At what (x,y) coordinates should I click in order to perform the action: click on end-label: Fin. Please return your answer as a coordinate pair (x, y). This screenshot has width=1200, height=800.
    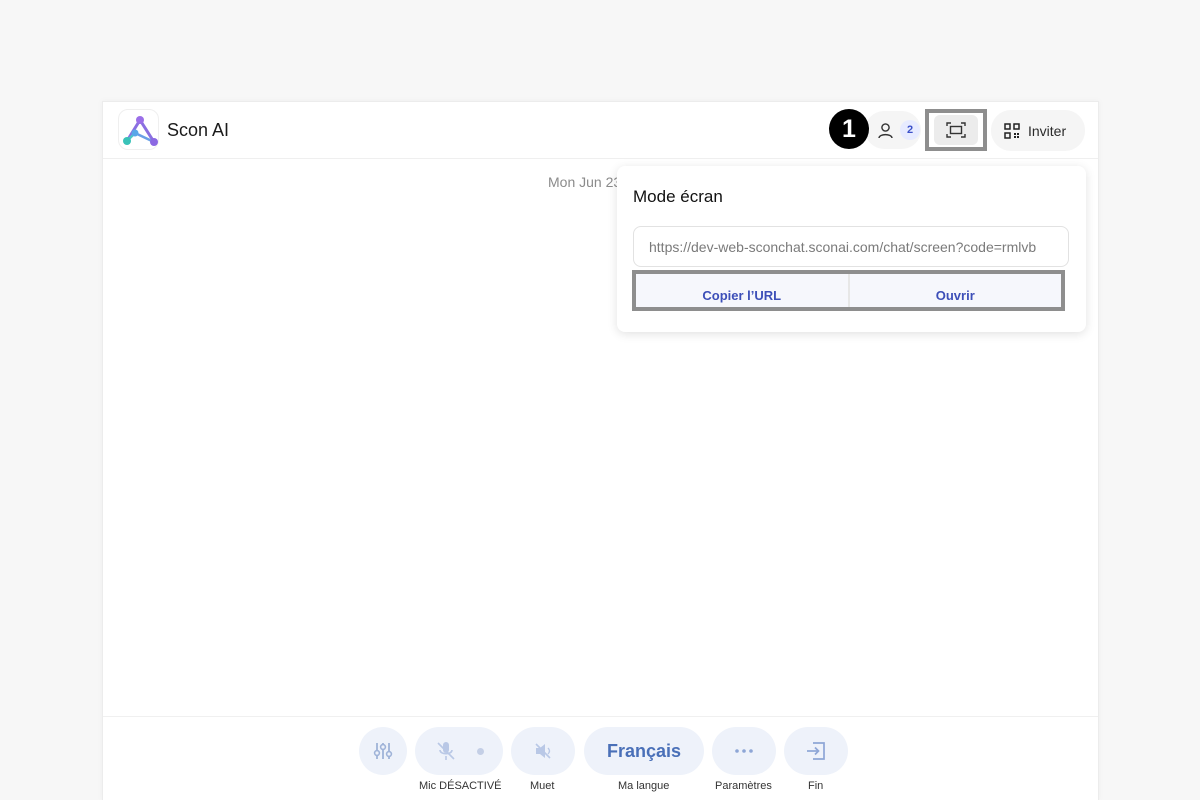
    Looking at the image, I should click on (816, 786).